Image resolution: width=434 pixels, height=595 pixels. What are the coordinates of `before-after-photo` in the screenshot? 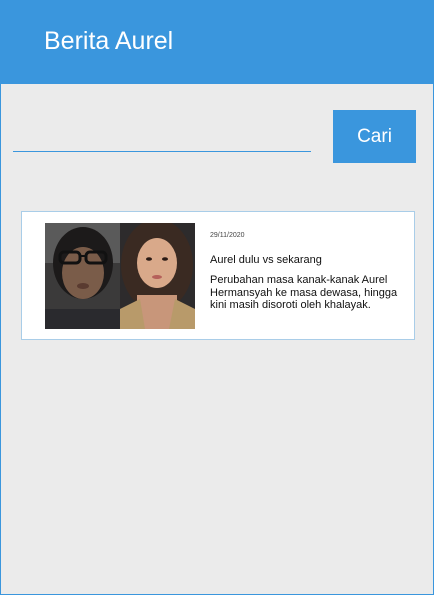 It's located at (120, 276).